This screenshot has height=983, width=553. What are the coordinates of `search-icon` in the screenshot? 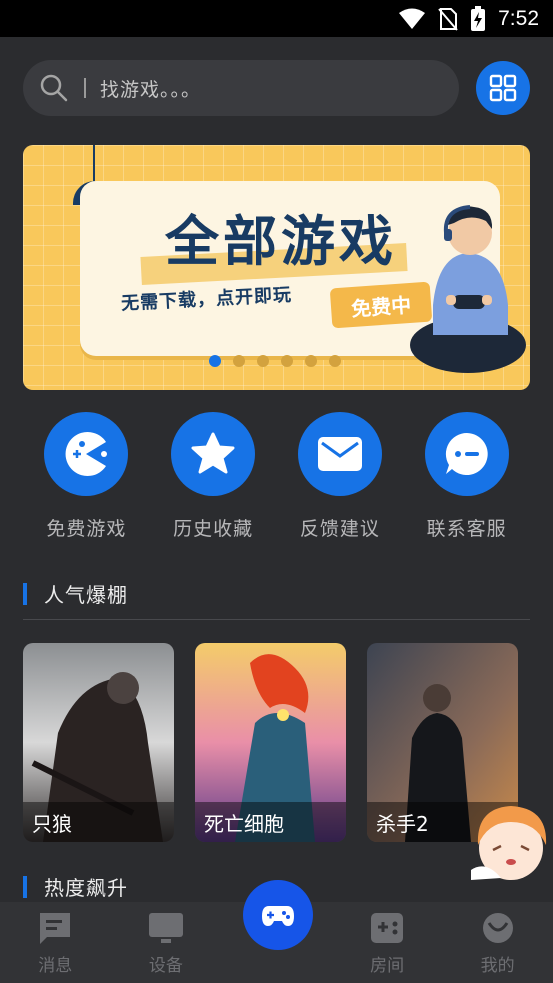 It's located at (54, 88).